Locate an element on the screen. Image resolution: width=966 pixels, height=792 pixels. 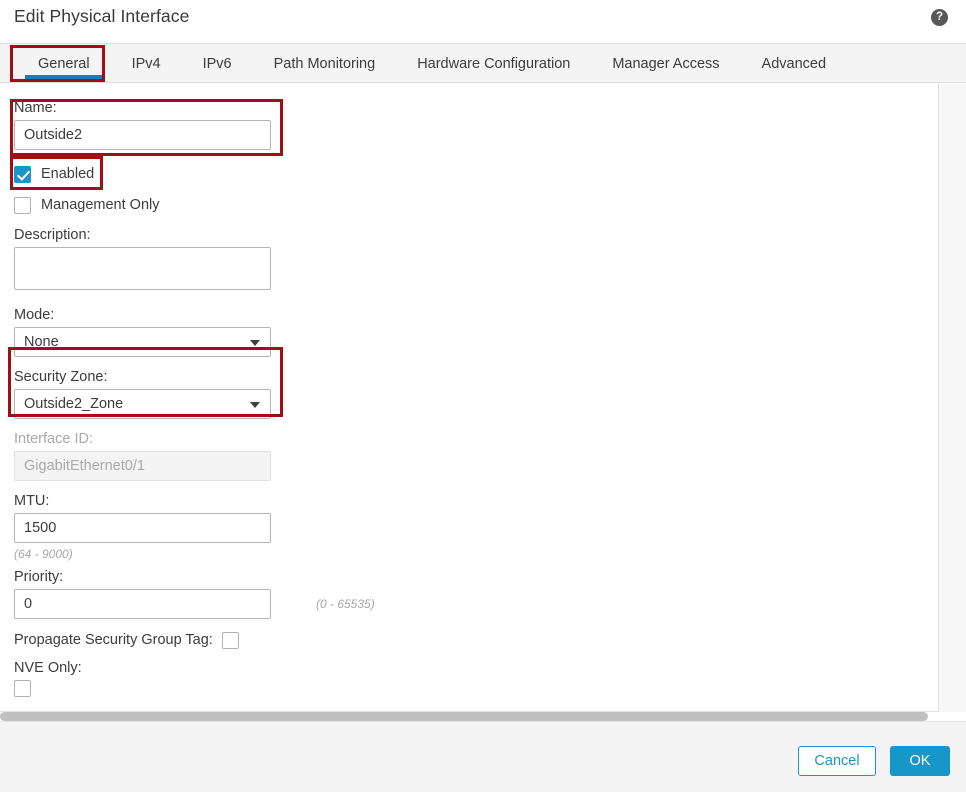
mtu-label: MTU: is located at coordinates (32, 501).